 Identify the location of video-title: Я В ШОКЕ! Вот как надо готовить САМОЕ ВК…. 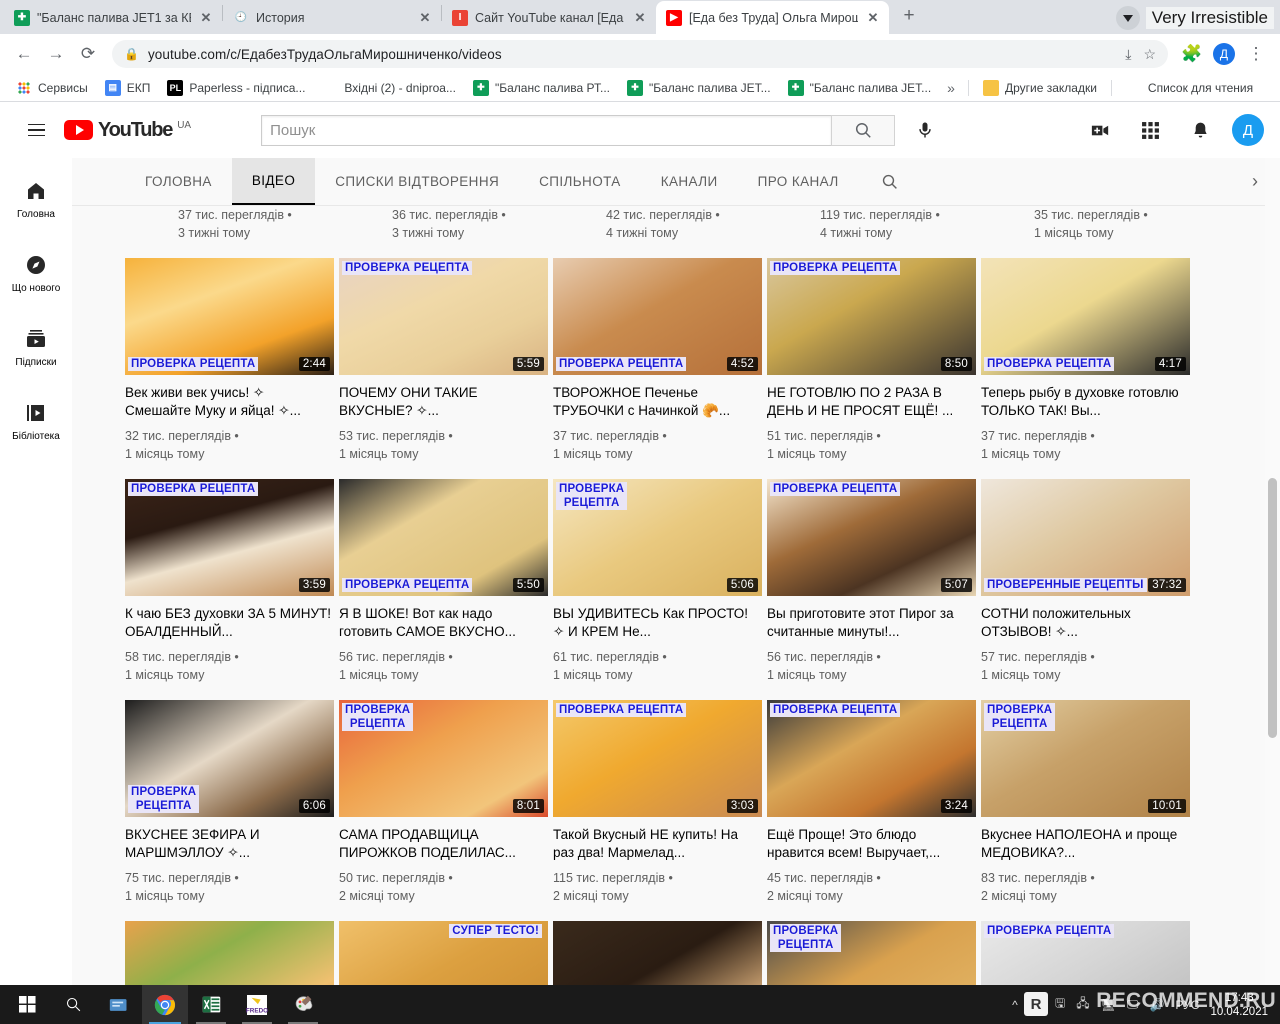
(443, 623).